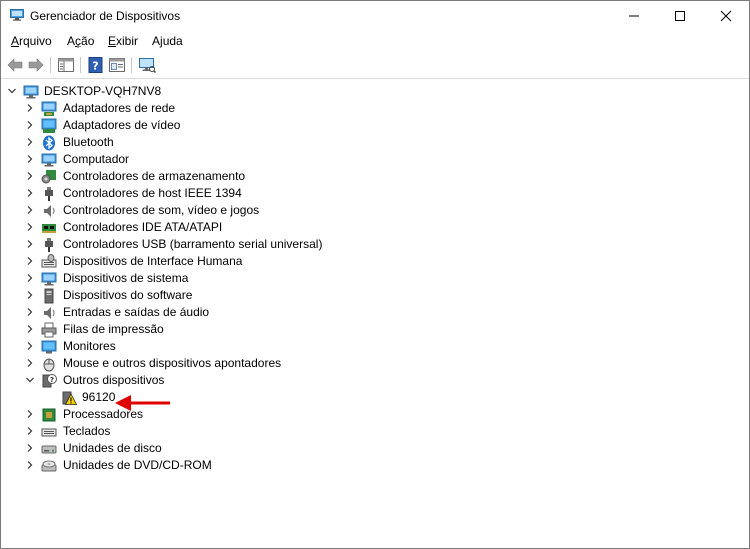  Describe the element at coordinates (49, 194) in the screenshot. I see `ieee1394-icon` at that location.